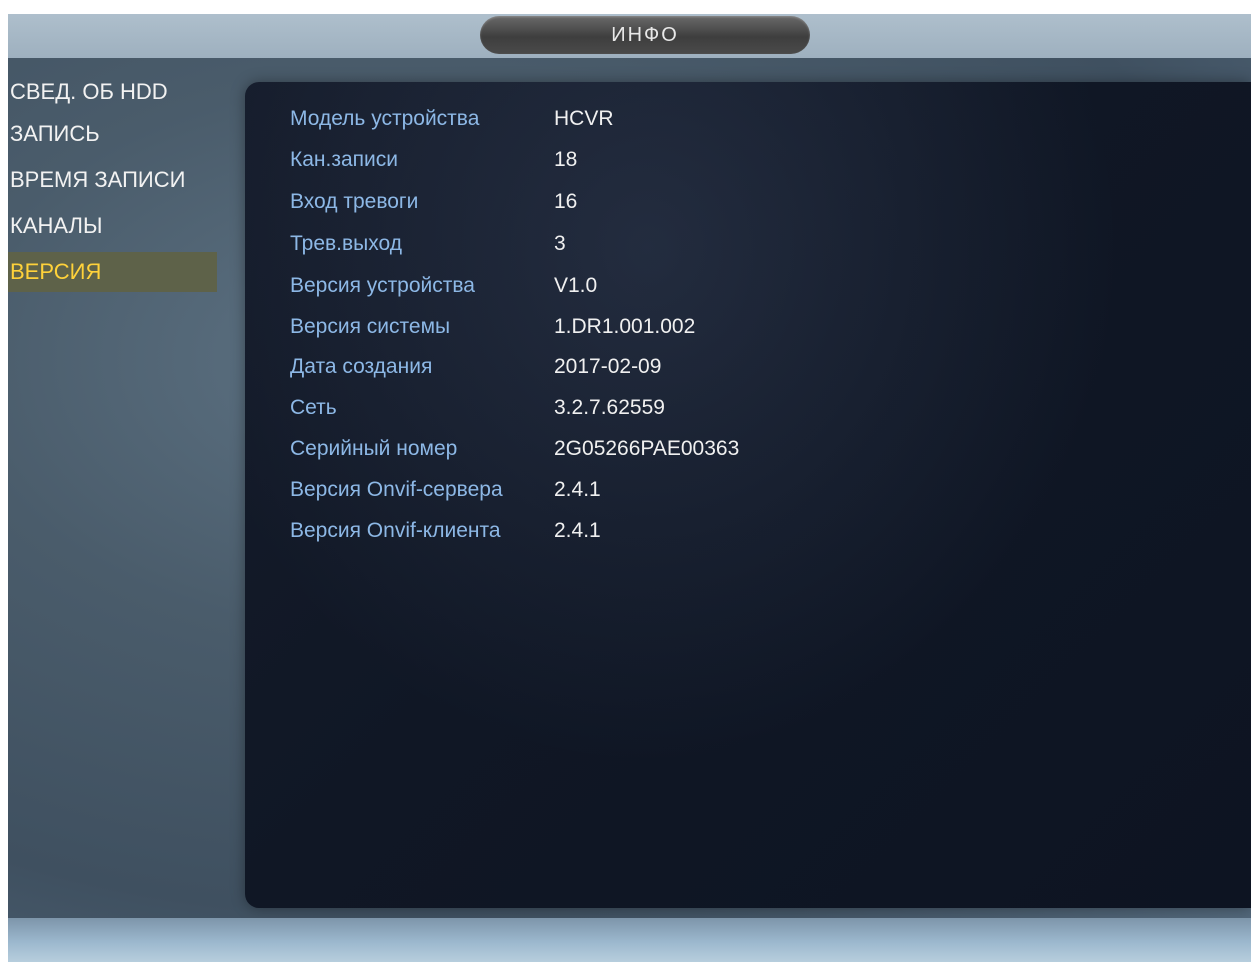 Image resolution: width=1251 pixels, height=970 pixels. What do you see at coordinates (4, 485) in the screenshot?
I see `left-margin` at bounding box center [4, 485].